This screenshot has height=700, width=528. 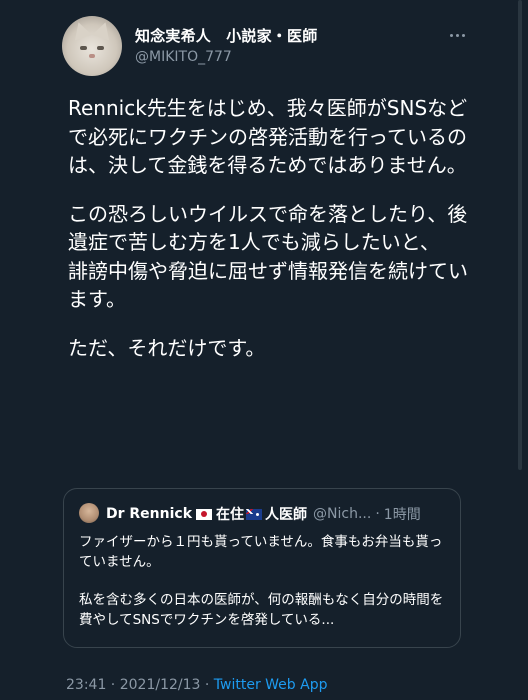 I want to click on cat-nose, so click(x=92, y=56).